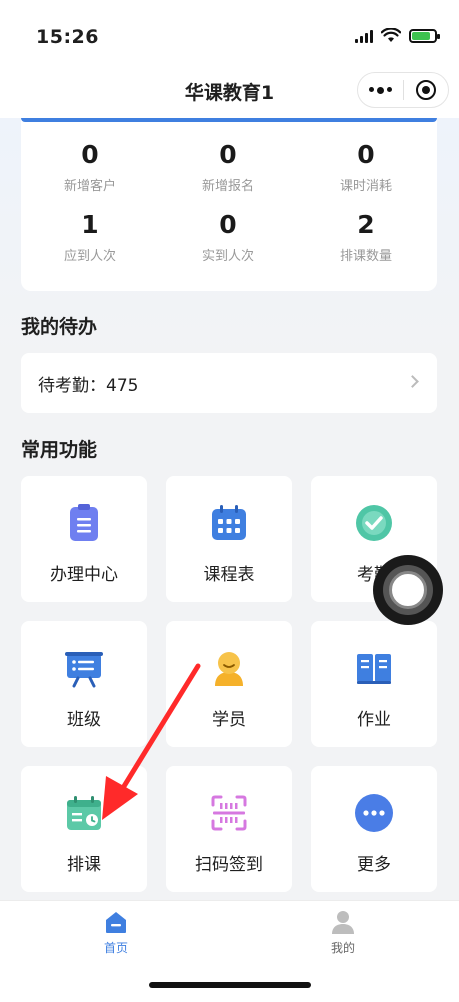 The width and height of the screenshot is (459, 1002). Describe the element at coordinates (374, 865) in the screenshot. I see `tile-label: 更多` at that location.